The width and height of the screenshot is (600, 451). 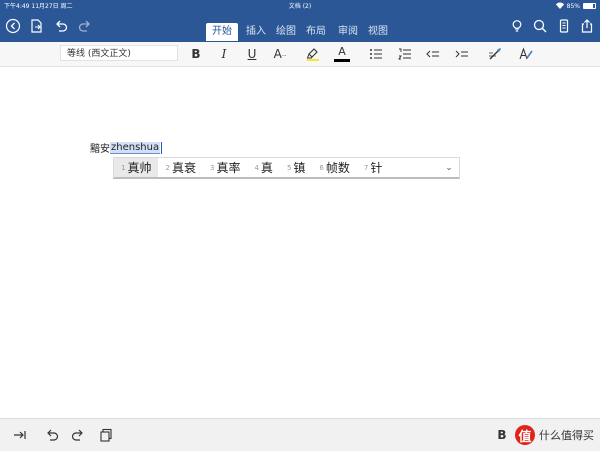 I want to click on candidate-index: 7, so click(x=366, y=167).